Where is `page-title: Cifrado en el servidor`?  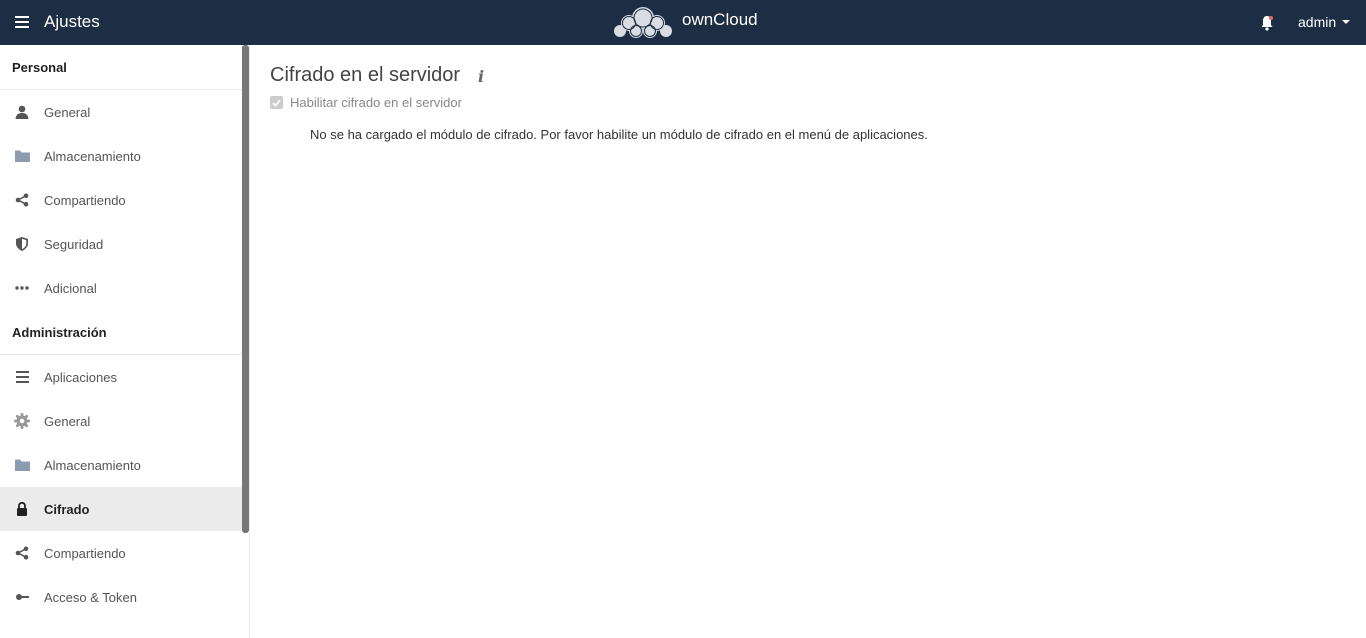 page-title: Cifrado en el servidor is located at coordinates (365, 75).